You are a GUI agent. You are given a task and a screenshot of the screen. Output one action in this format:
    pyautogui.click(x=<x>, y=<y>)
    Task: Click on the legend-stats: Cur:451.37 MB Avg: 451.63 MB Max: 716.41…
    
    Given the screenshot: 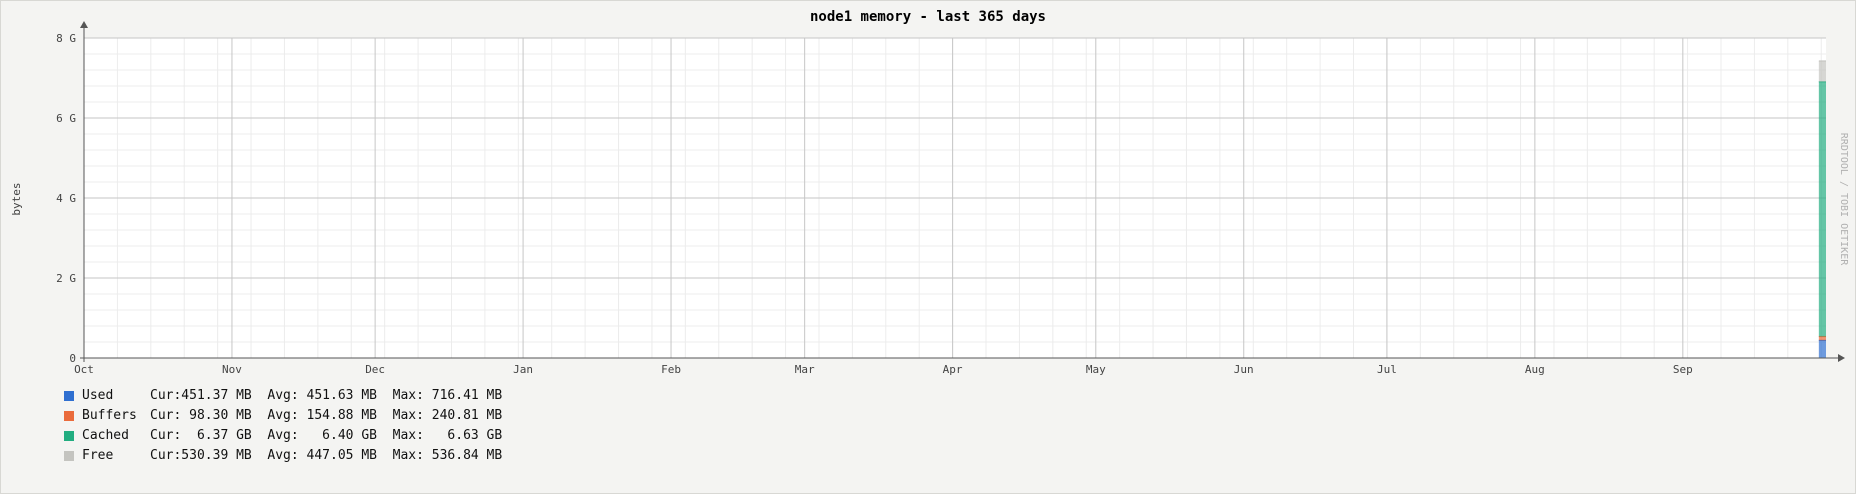 What is the action you would take?
    pyautogui.click(x=326, y=395)
    